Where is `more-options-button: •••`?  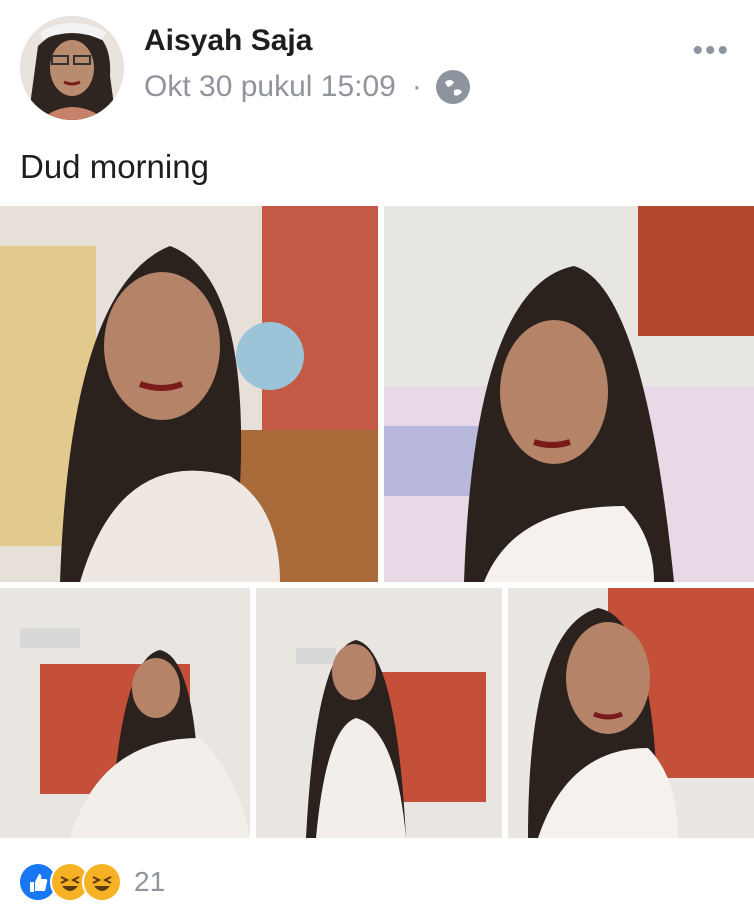
more-options-button: ••• is located at coordinates (711, 51).